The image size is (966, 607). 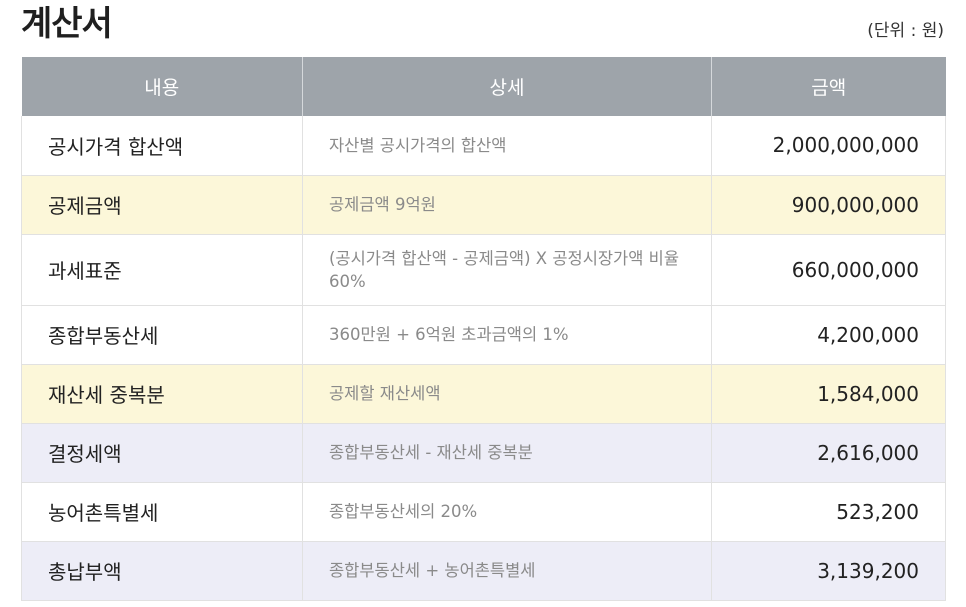 I want to click on table-row: 결정세액 종합부동산세 - 재산세 중복분 2,616,000, so click(x=483, y=453).